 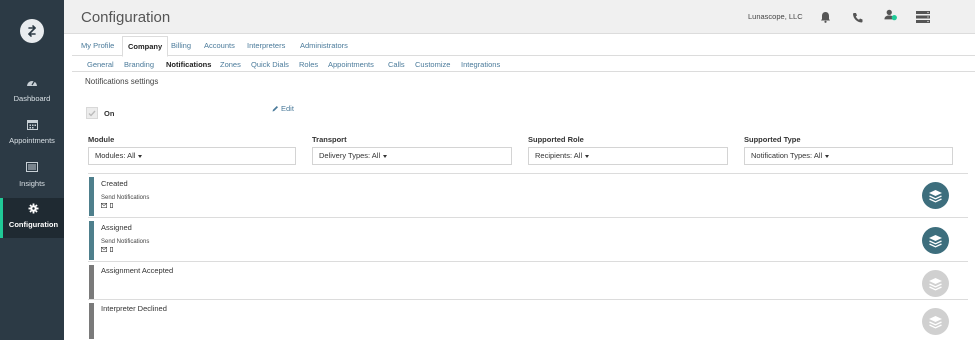 I want to click on dashboard-icon, so click(x=32, y=82).